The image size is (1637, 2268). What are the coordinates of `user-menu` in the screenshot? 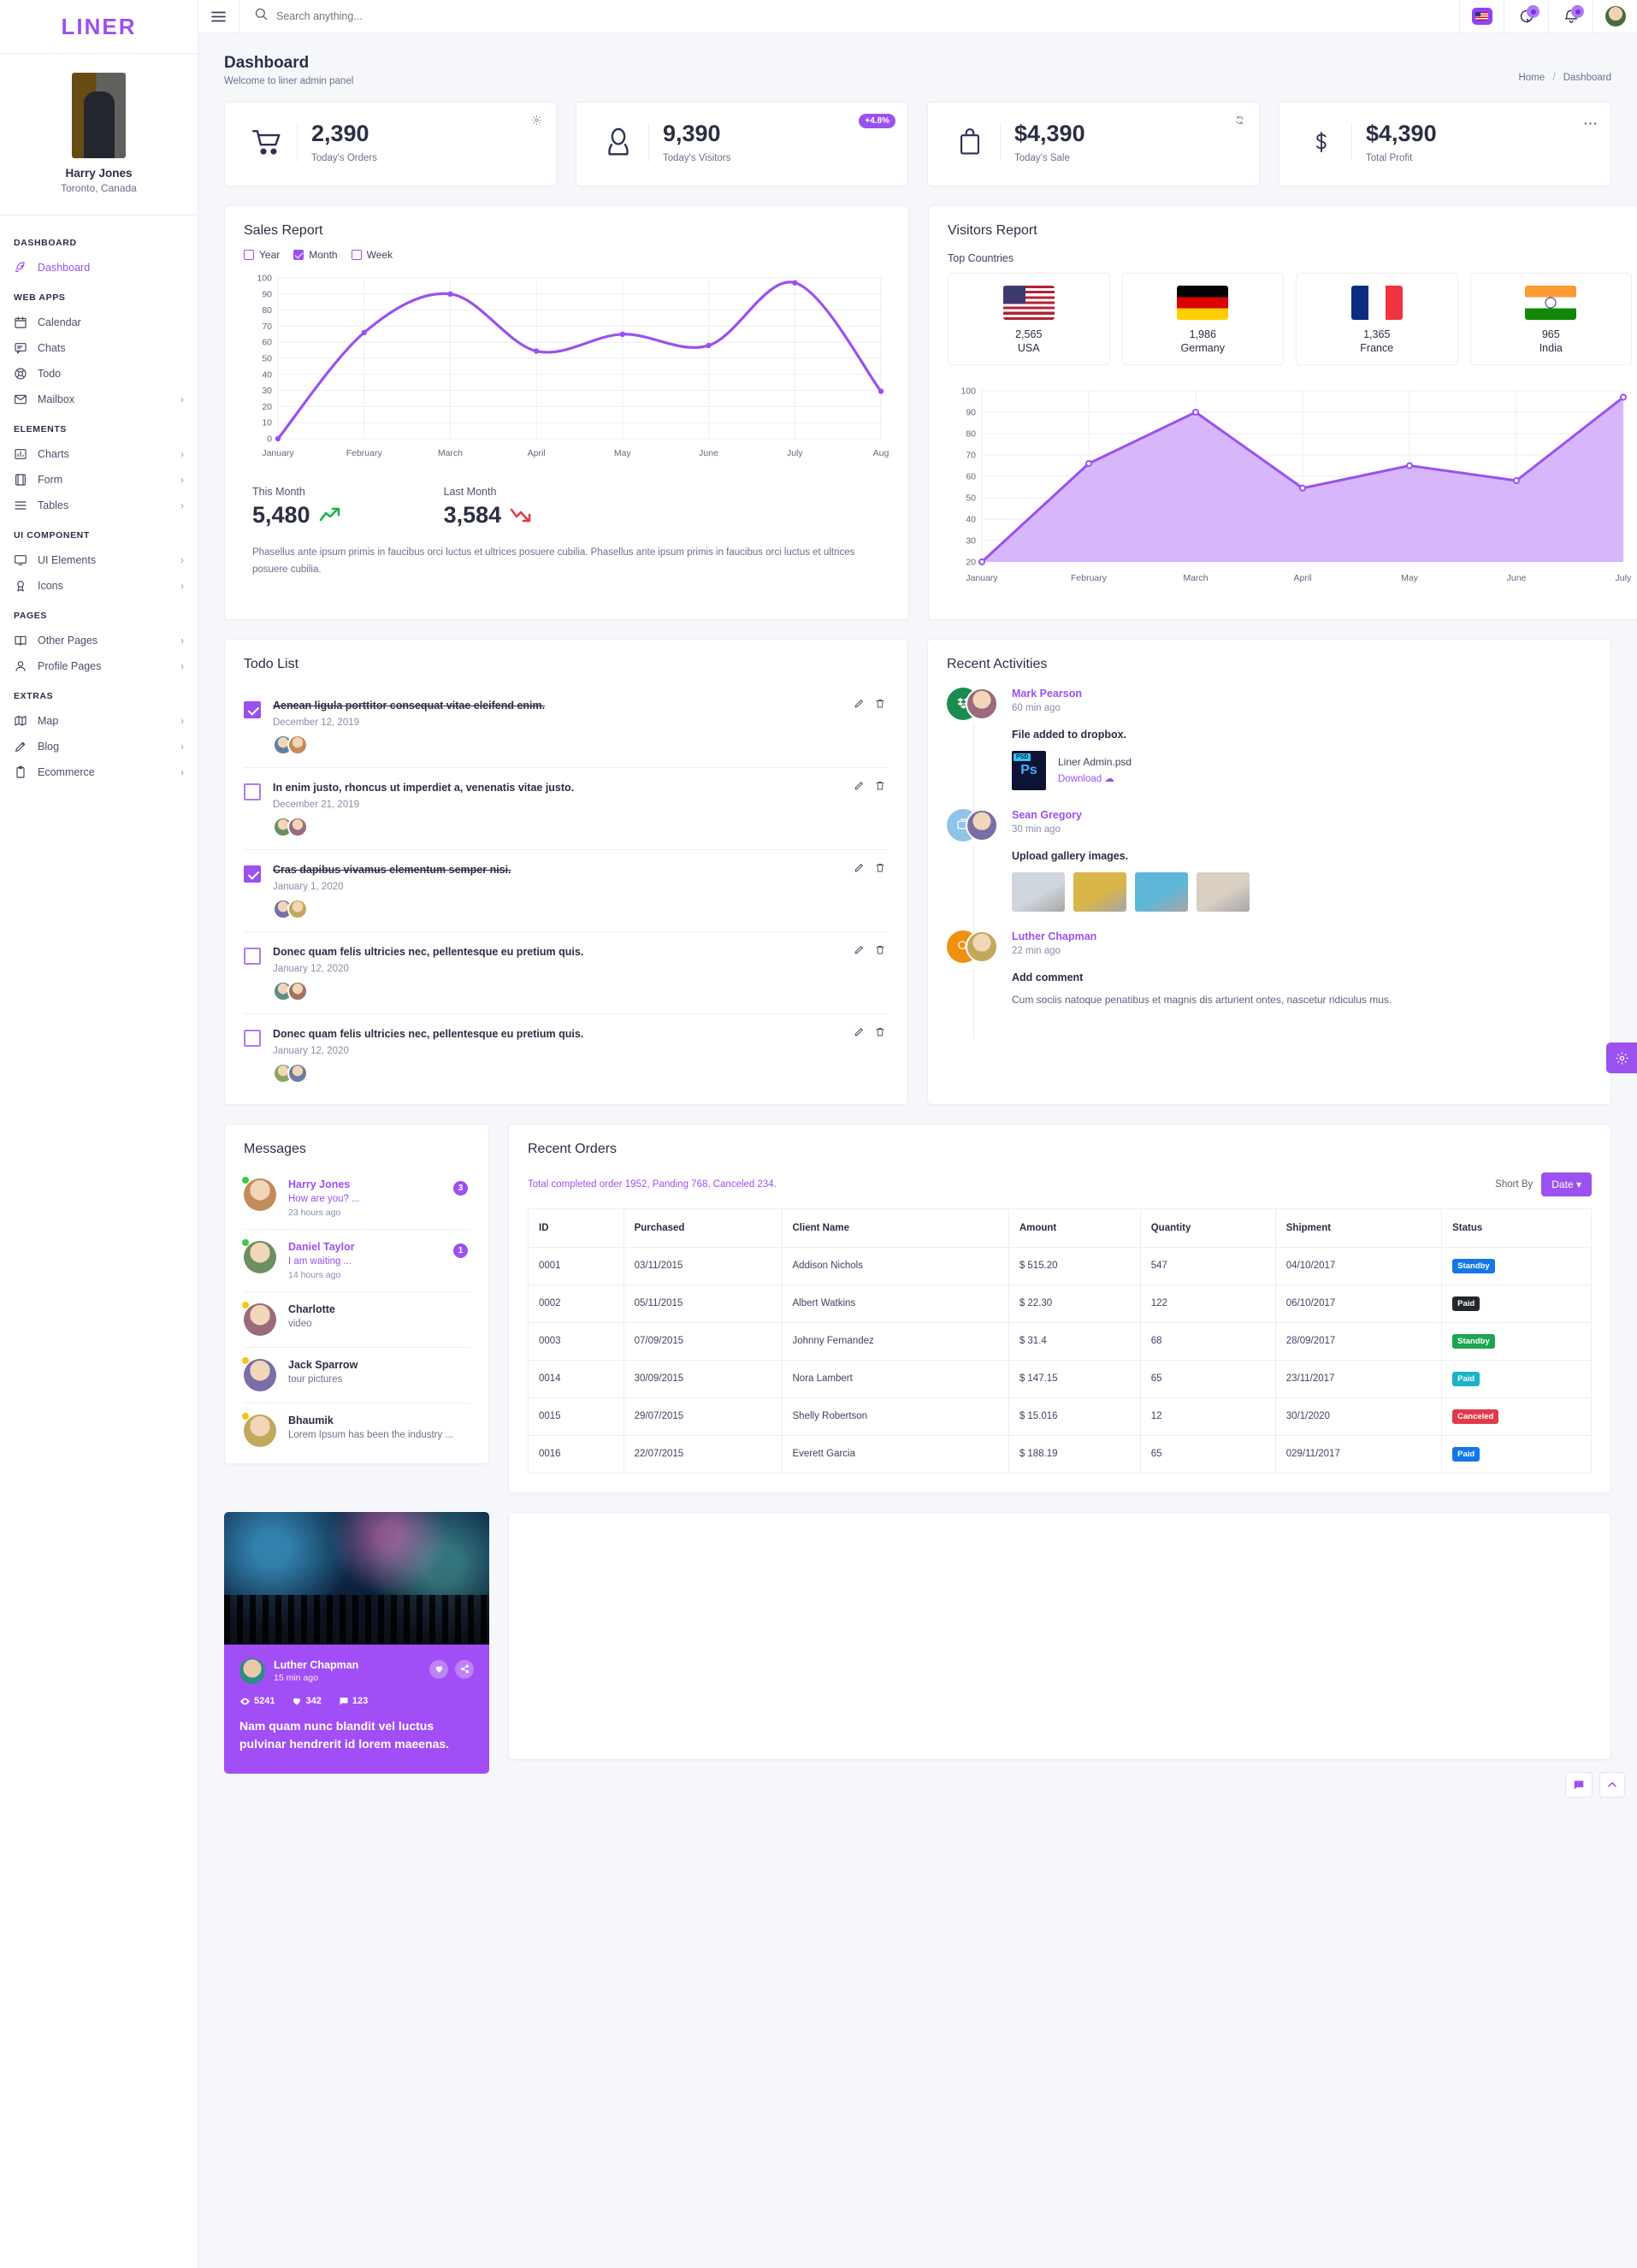 It's located at (1615, 16).